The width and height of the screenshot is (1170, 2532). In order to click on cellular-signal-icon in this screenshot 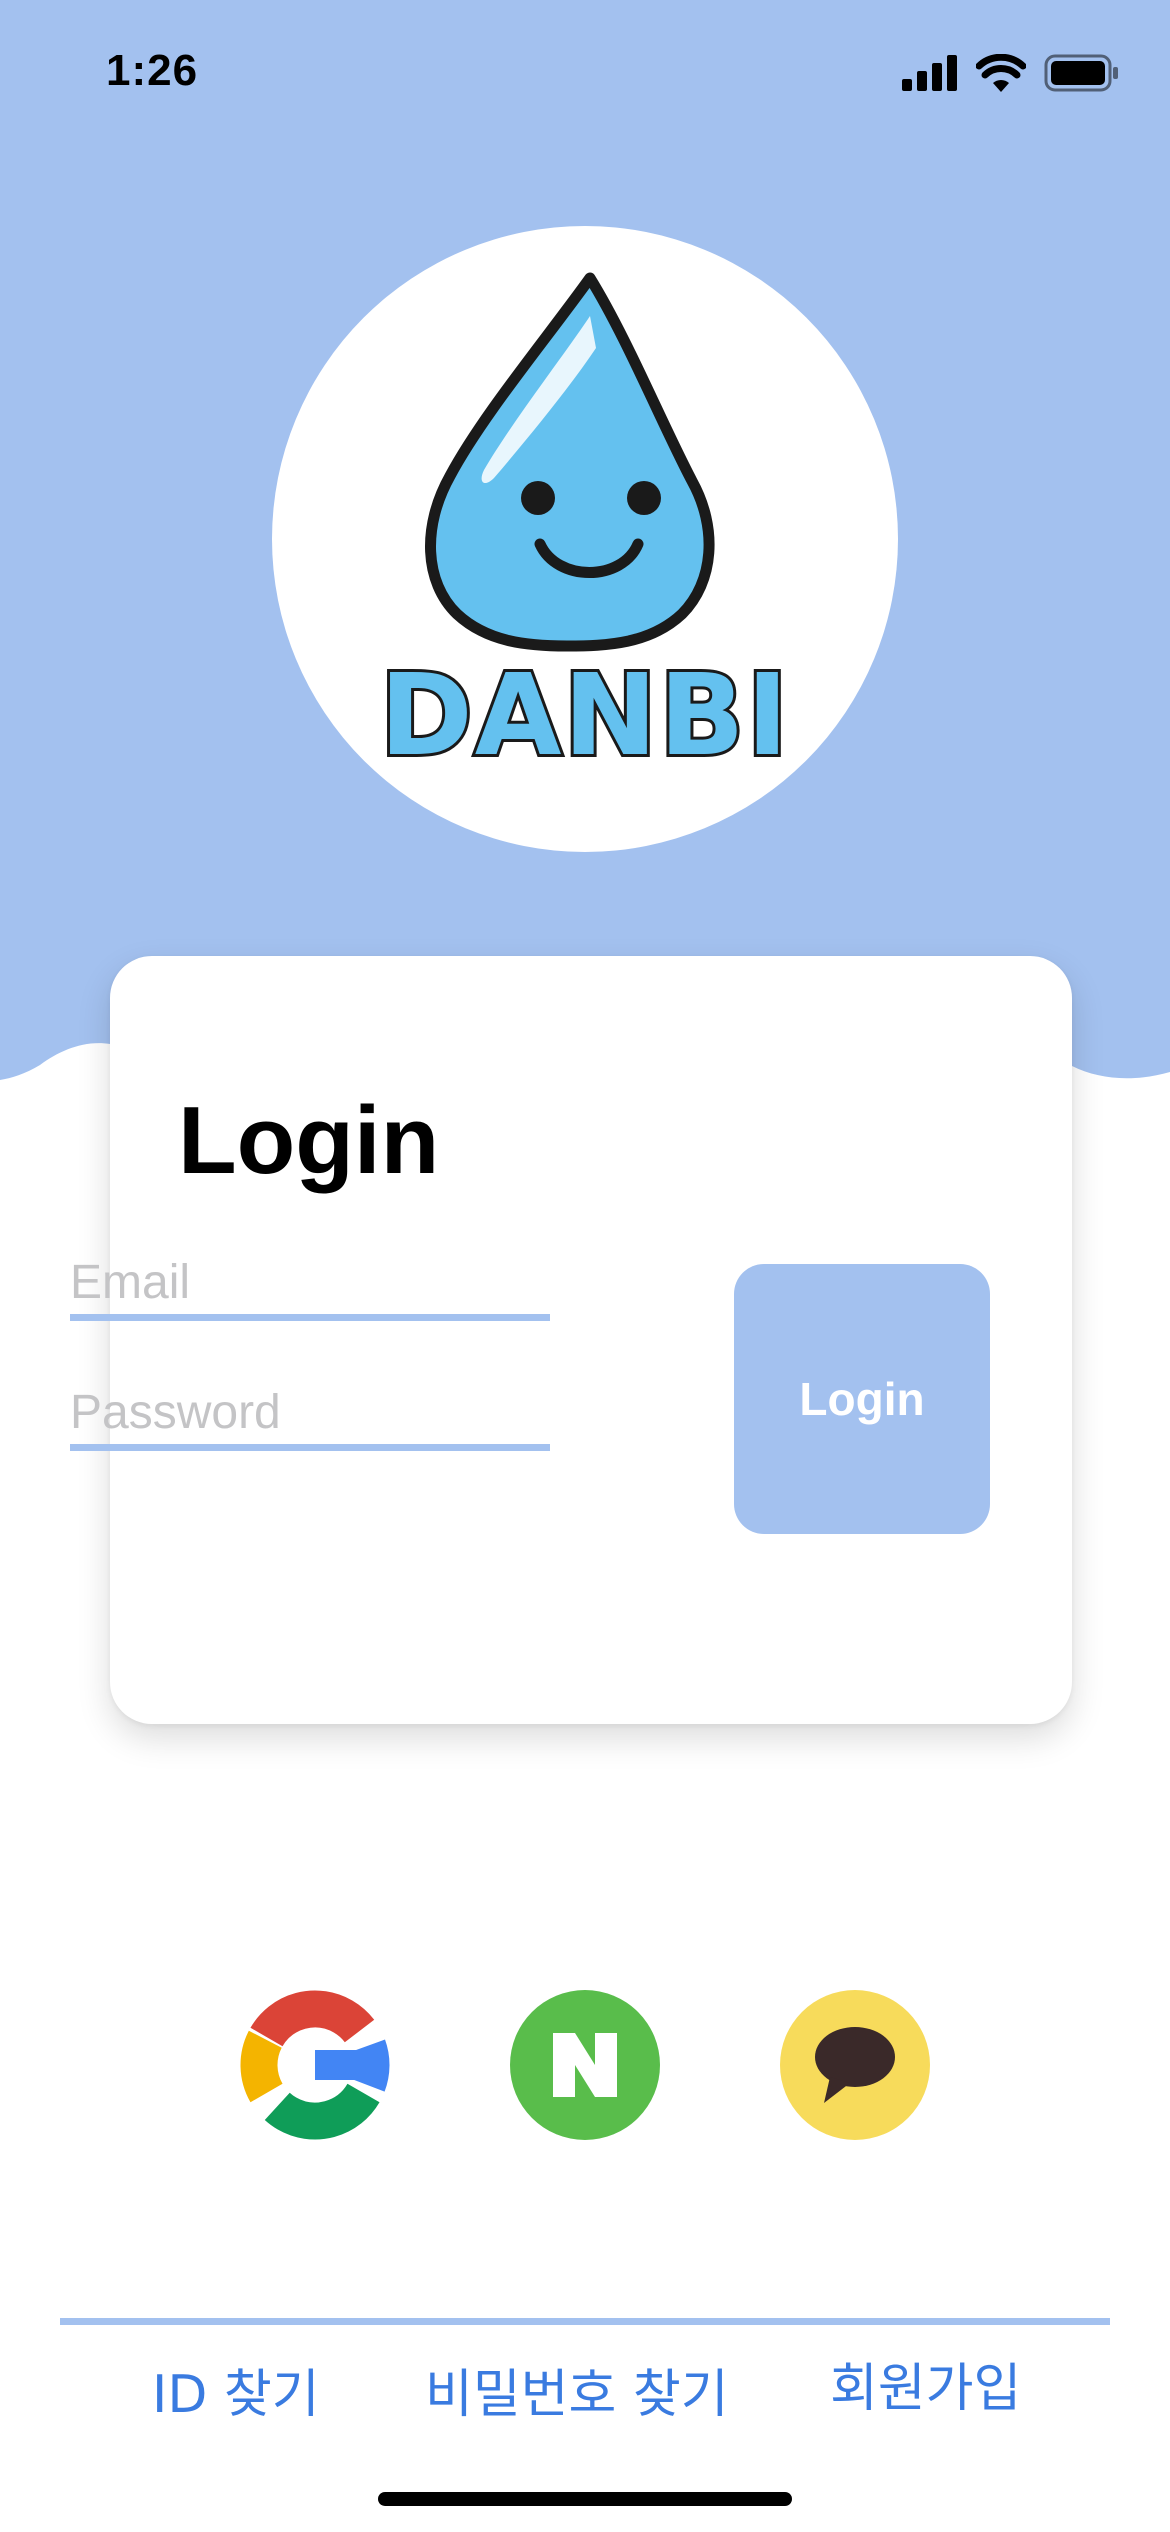, I will do `click(929, 73)`.